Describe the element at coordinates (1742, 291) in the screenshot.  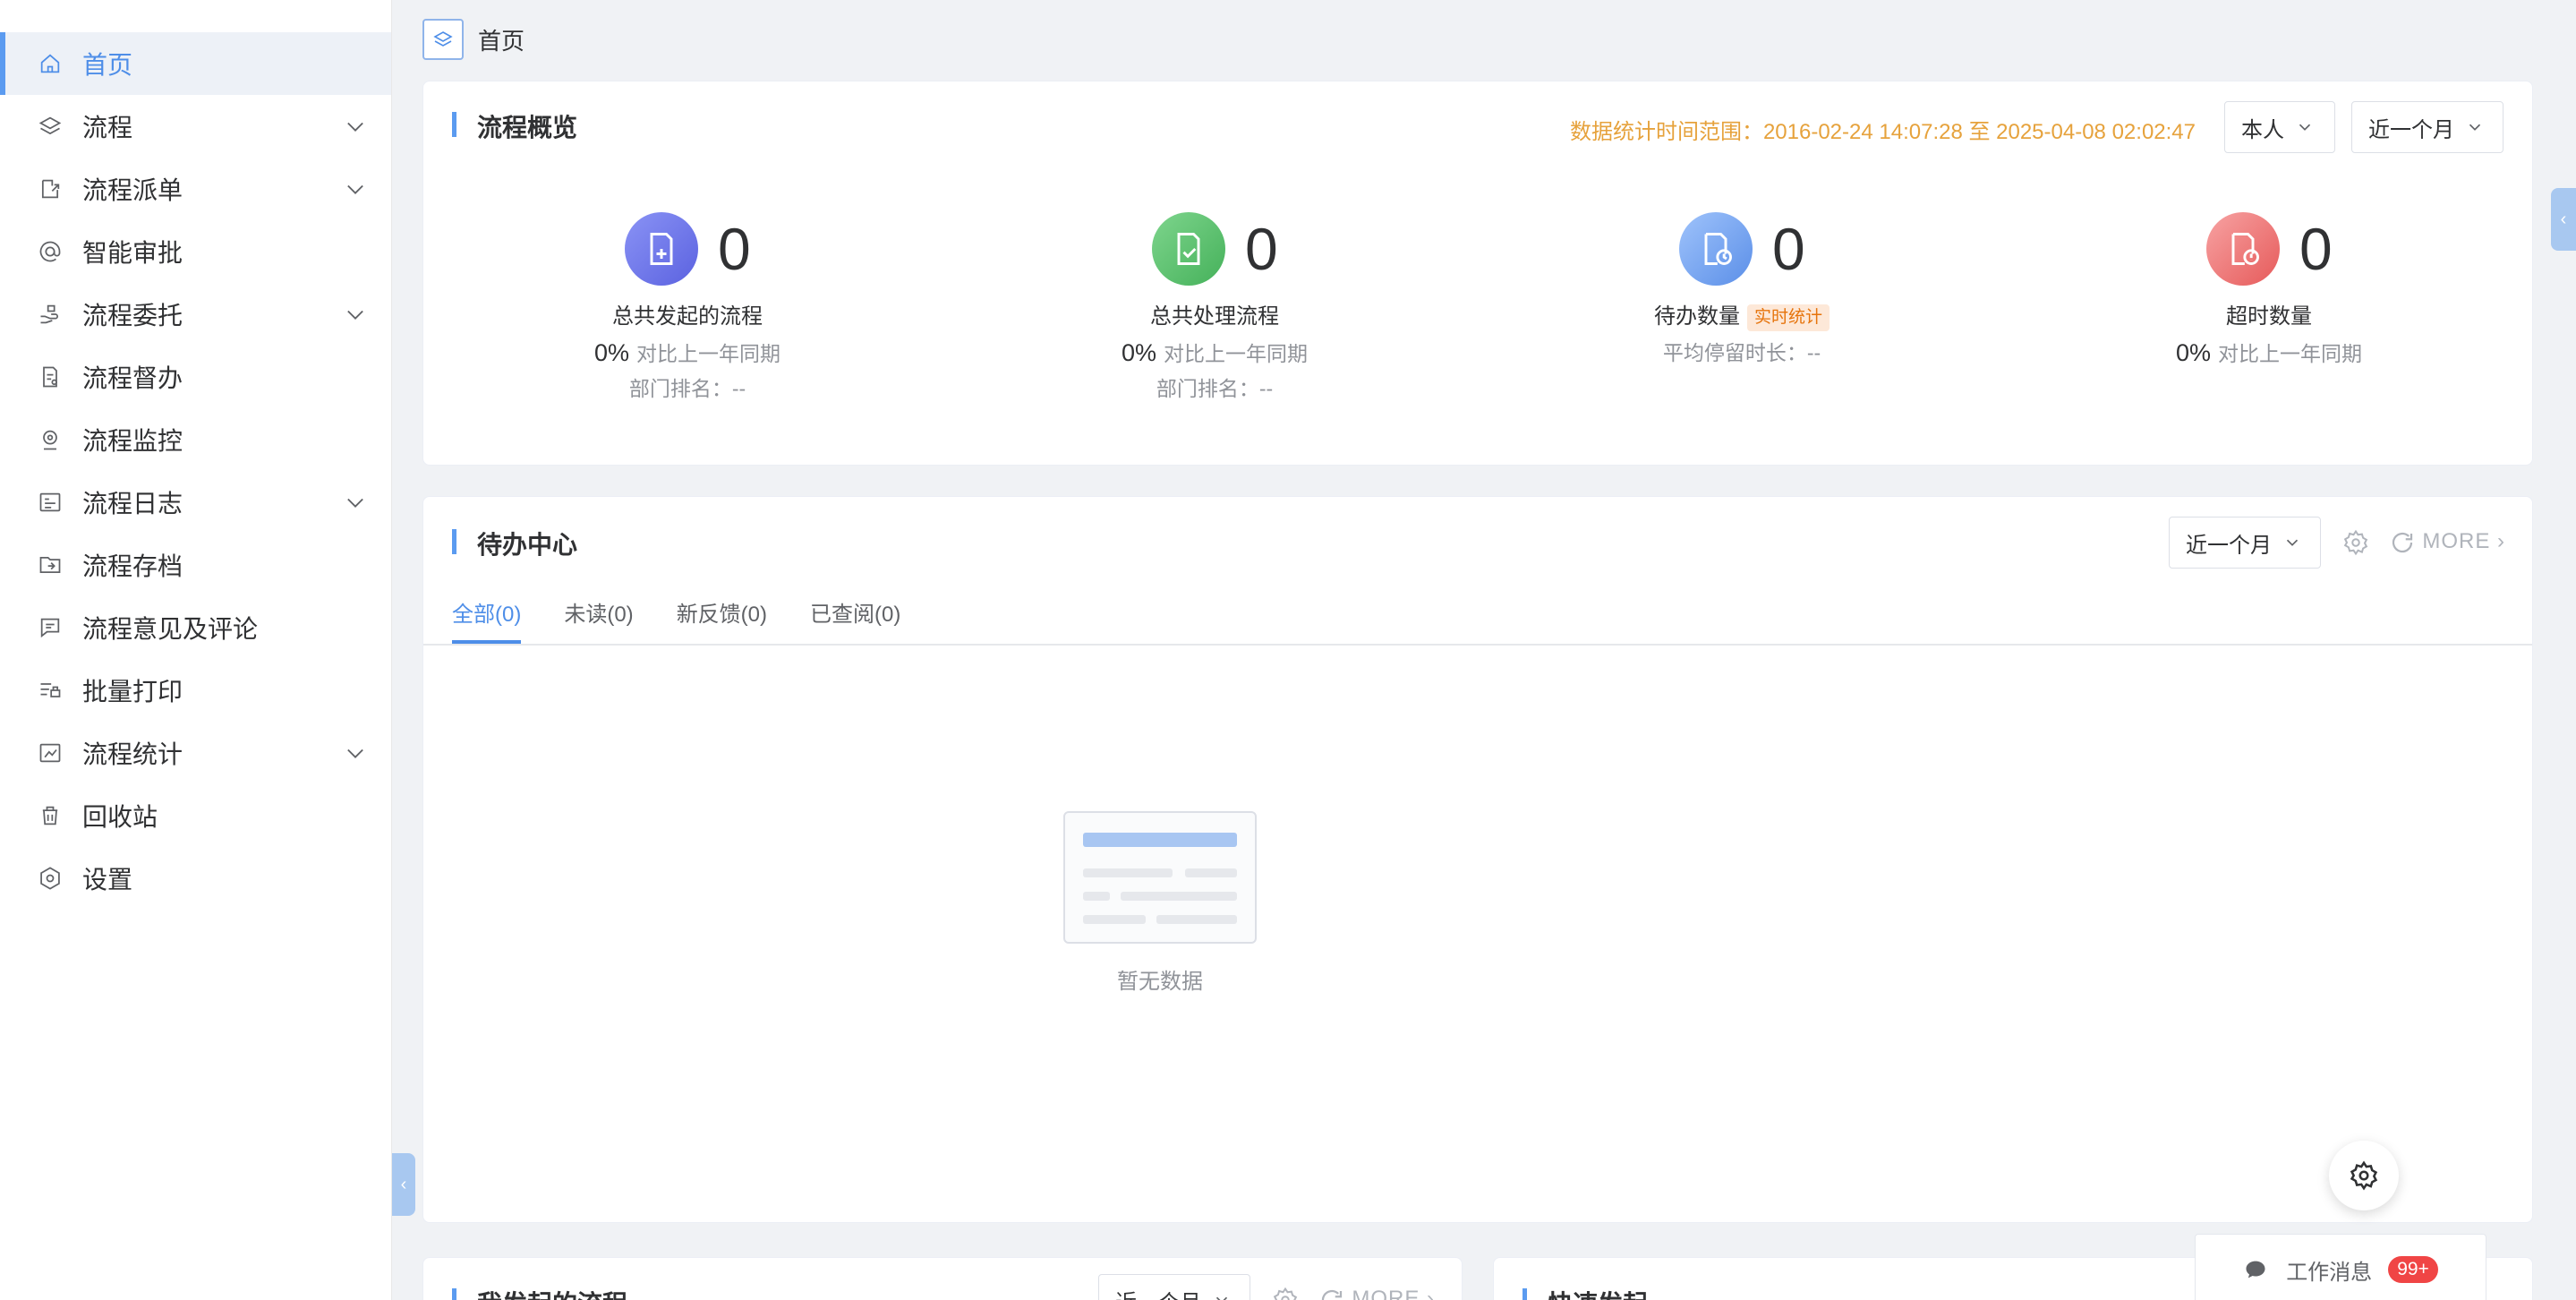
I see `stat-pending: 0 待办数量 实时统计 平均停留时长：--` at that location.